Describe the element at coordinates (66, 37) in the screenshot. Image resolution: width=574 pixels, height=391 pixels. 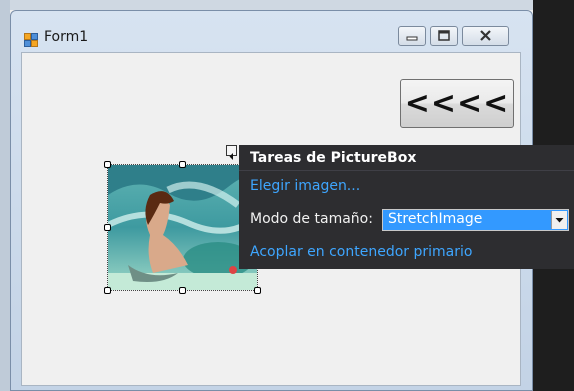
I see `form-title: Form1` at that location.